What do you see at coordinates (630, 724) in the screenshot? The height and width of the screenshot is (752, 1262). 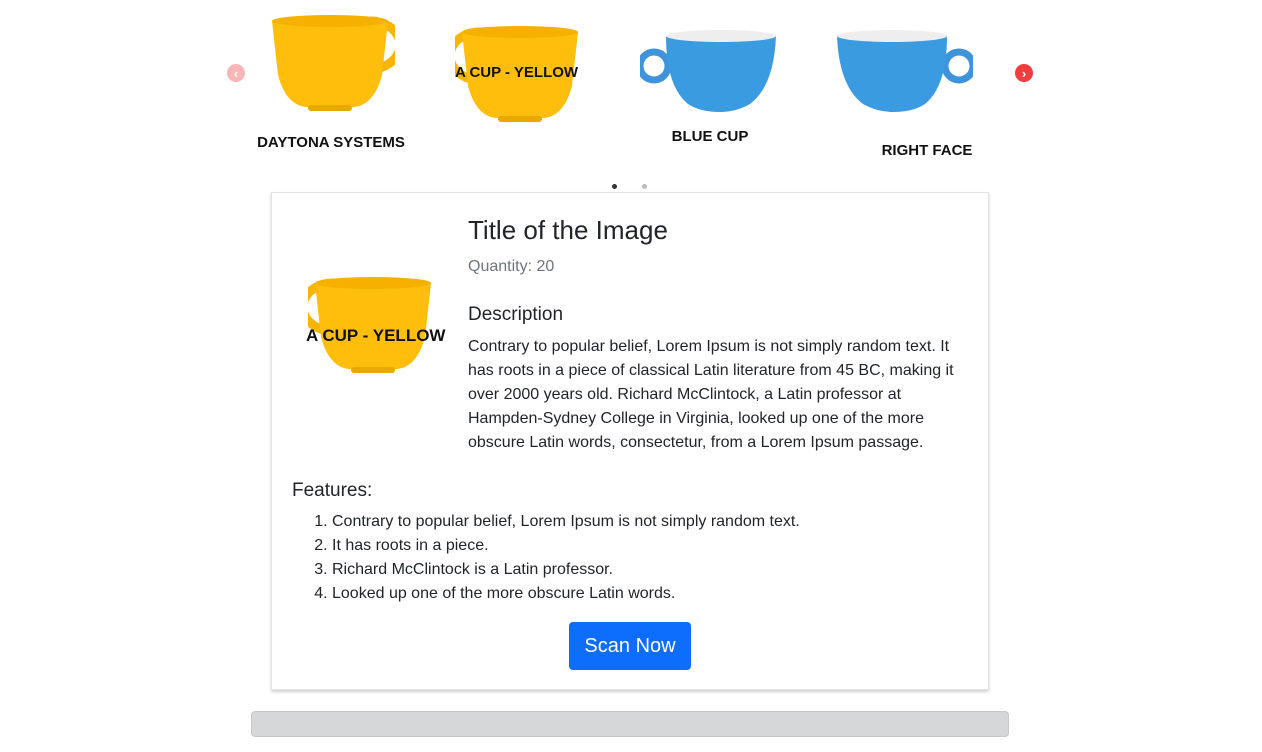 I see `bottom-bar` at bounding box center [630, 724].